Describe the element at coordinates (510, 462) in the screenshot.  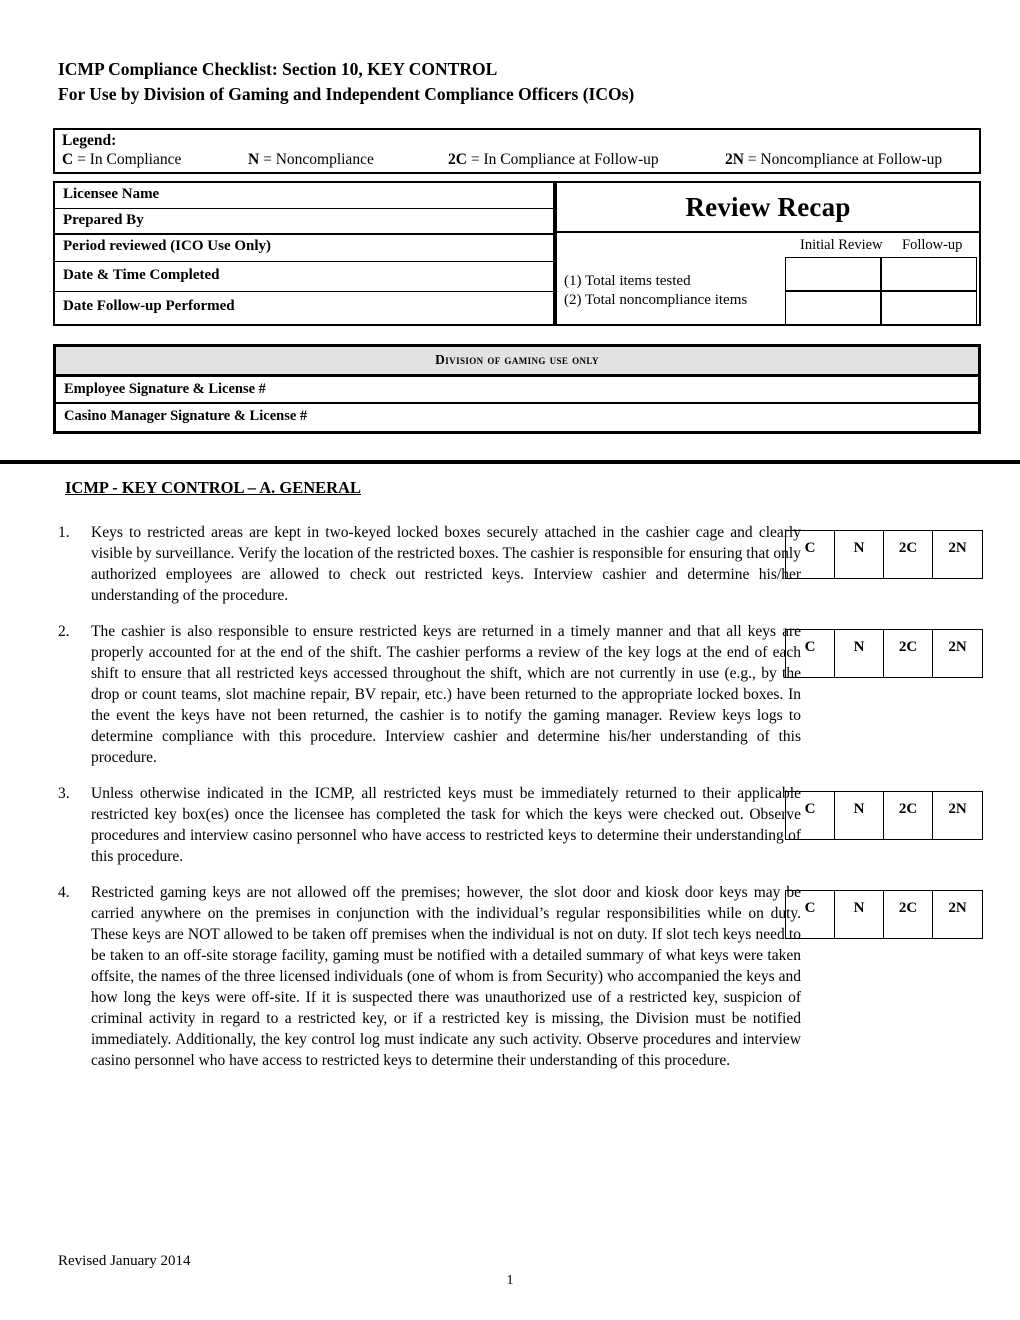
I see `section-divider-rule` at that location.